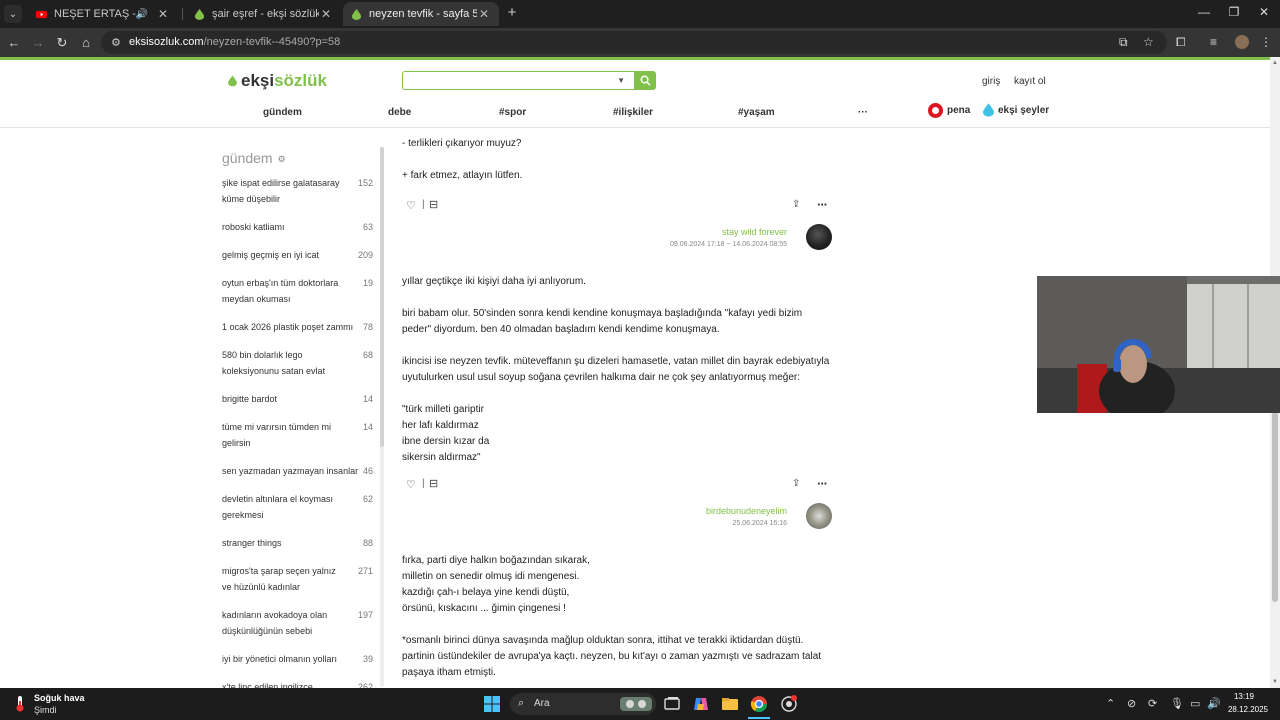  What do you see at coordinates (38, 42) in the screenshot?
I see `forward-arrow-icon: →` at bounding box center [38, 42].